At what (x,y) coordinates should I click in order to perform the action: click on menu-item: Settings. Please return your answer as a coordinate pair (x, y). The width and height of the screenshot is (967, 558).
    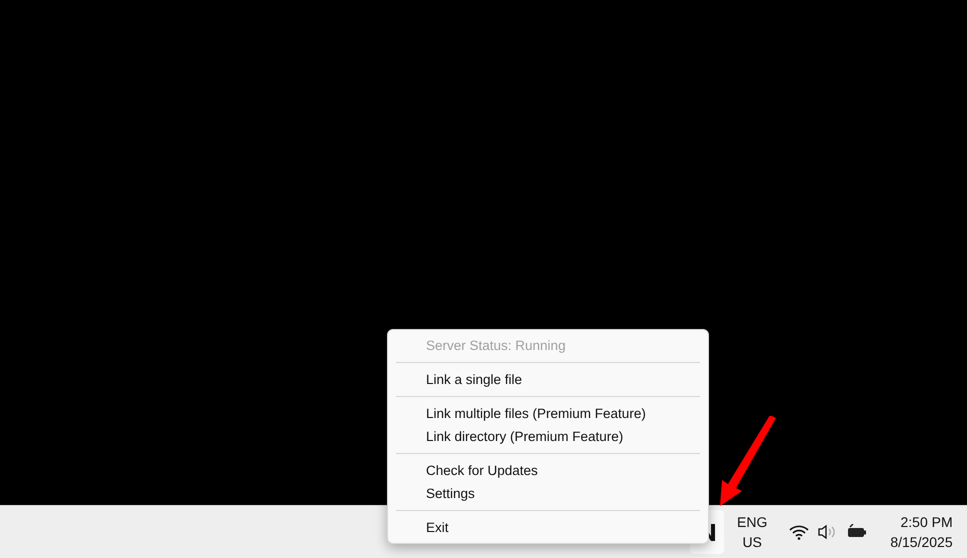
    Looking at the image, I should click on (548, 493).